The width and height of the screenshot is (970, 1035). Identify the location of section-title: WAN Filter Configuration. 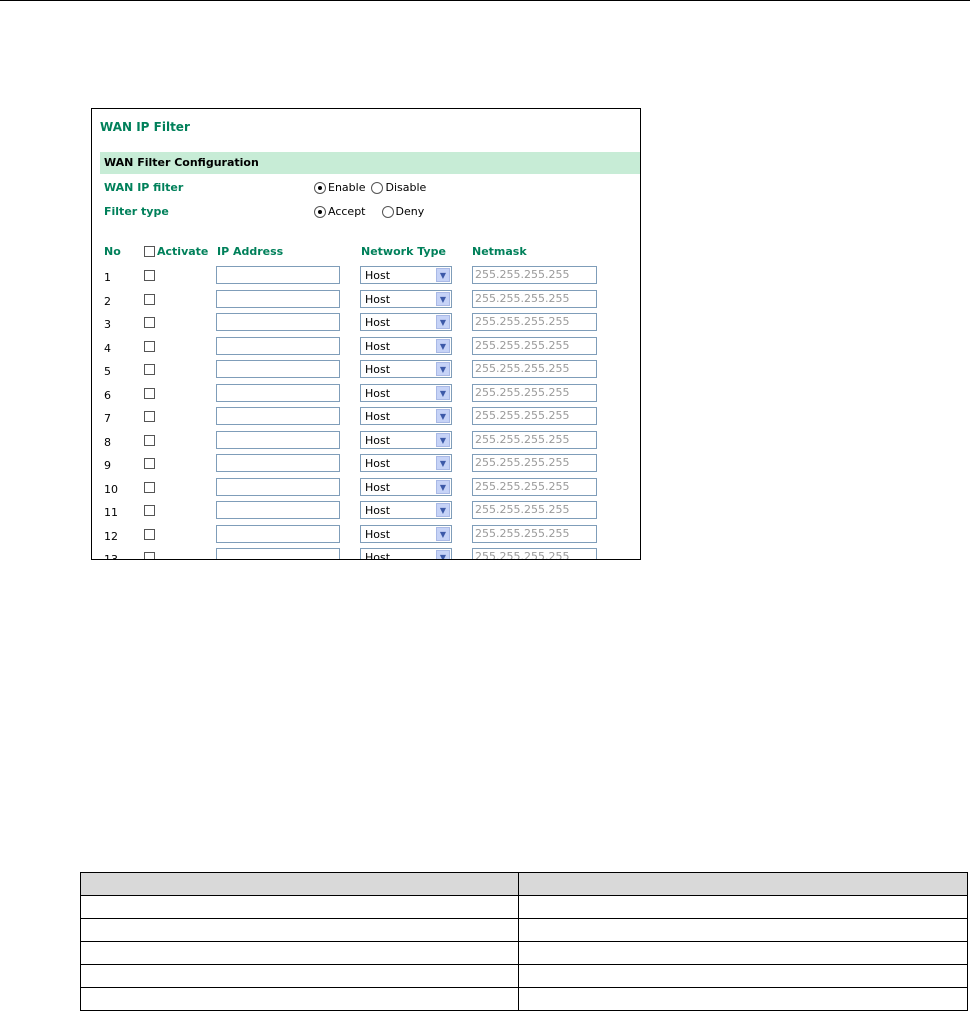
(181, 162).